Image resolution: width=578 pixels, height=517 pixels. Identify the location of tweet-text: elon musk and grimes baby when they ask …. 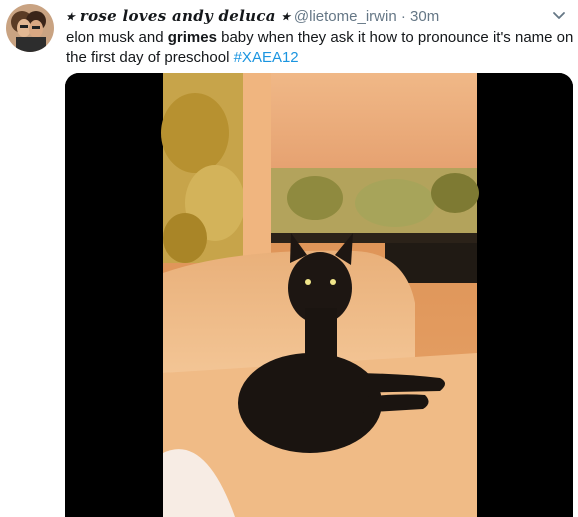
(320, 48).